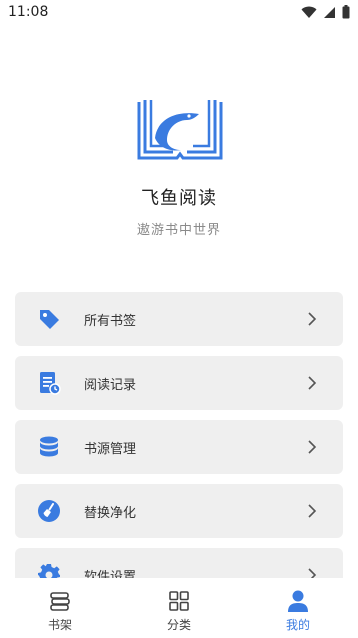 This screenshot has height=638, width=358. I want to click on bottom-tab-bar: 书架 分类 我的, so click(179, 609).